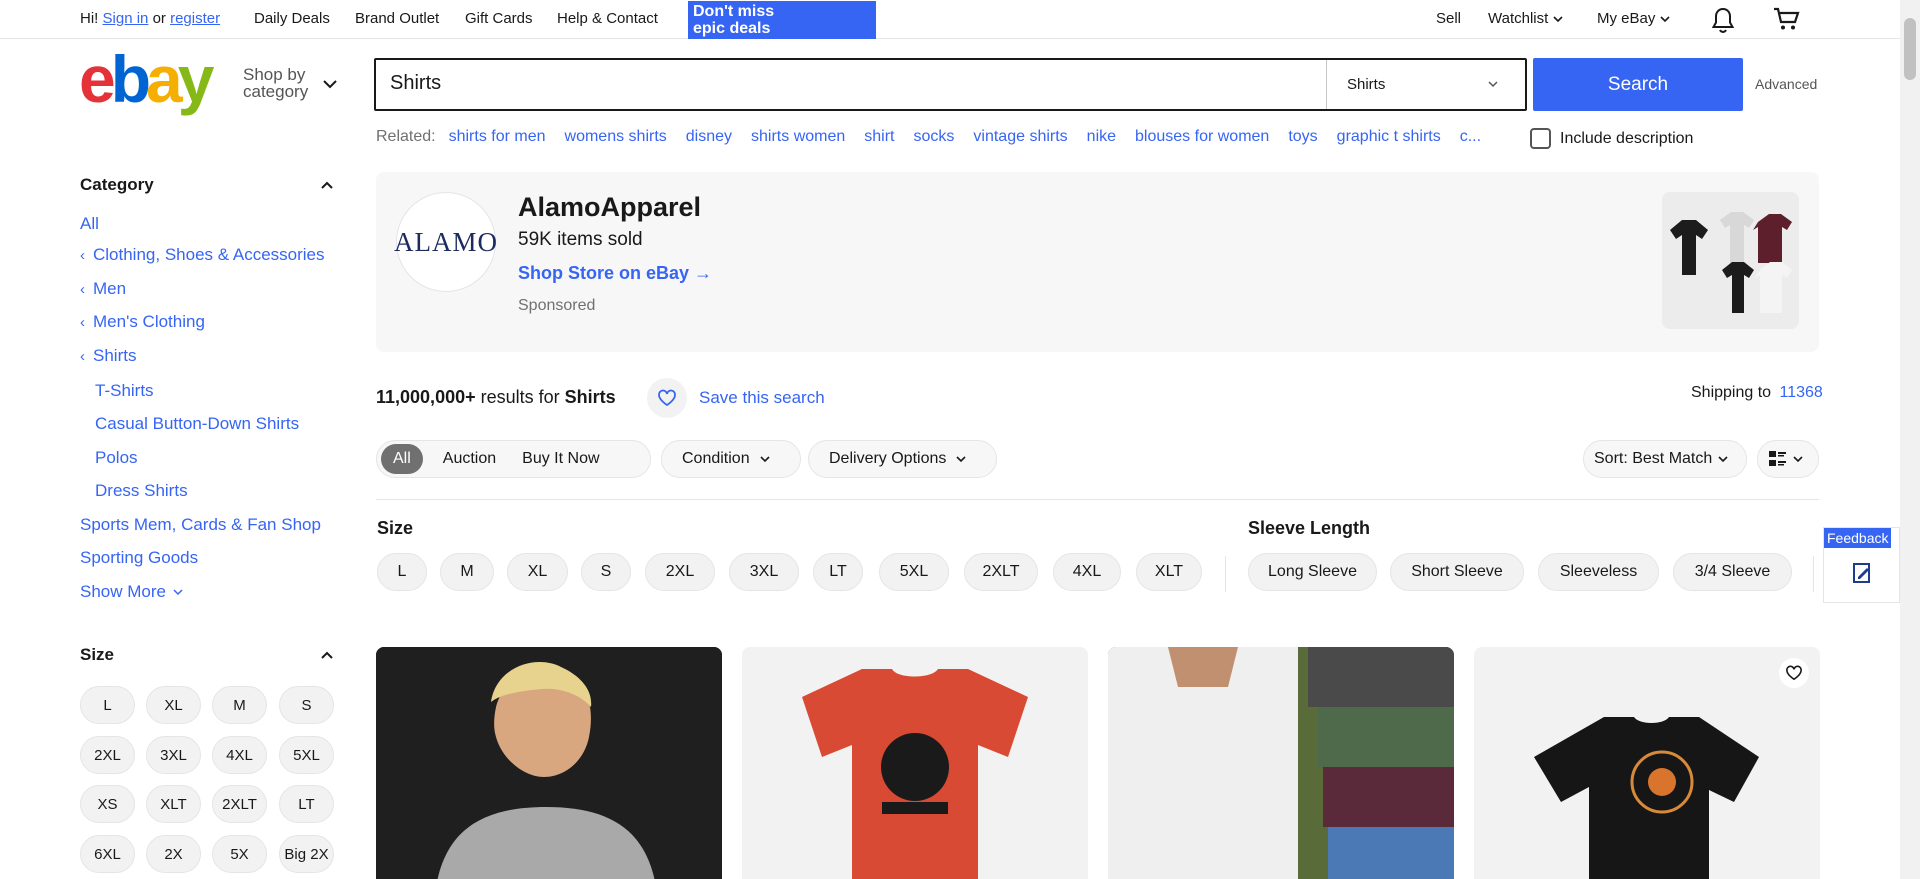 The height and width of the screenshot is (879, 1920). I want to click on condition-filter: Condition, so click(731, 459).